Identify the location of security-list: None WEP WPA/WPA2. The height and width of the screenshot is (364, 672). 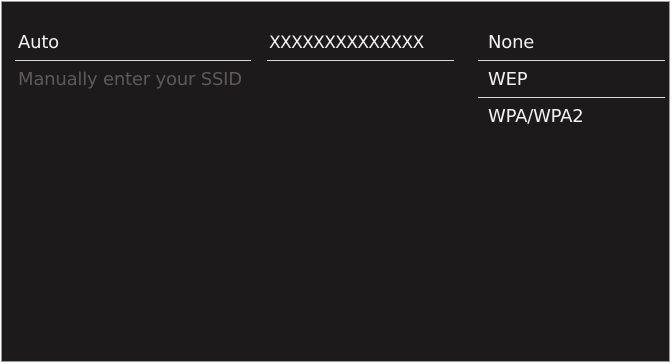
(571, 79).